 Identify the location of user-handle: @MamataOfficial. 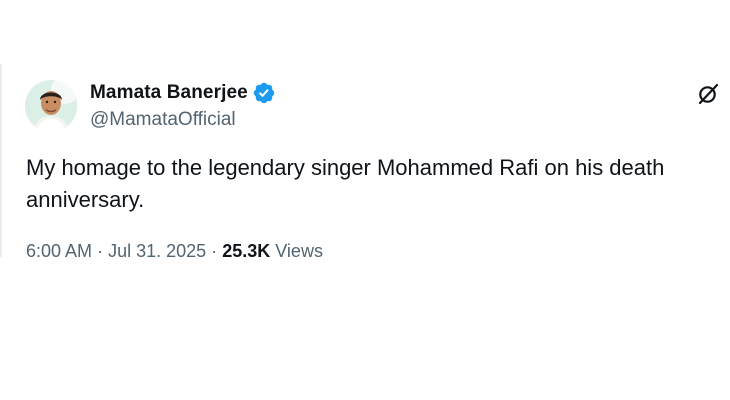
(183, 120).